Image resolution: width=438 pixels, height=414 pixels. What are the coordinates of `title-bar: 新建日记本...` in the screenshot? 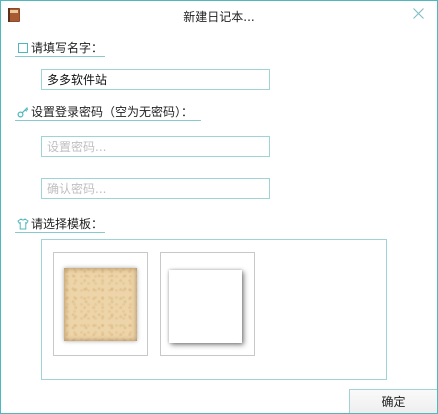 It's located at (219, 16).